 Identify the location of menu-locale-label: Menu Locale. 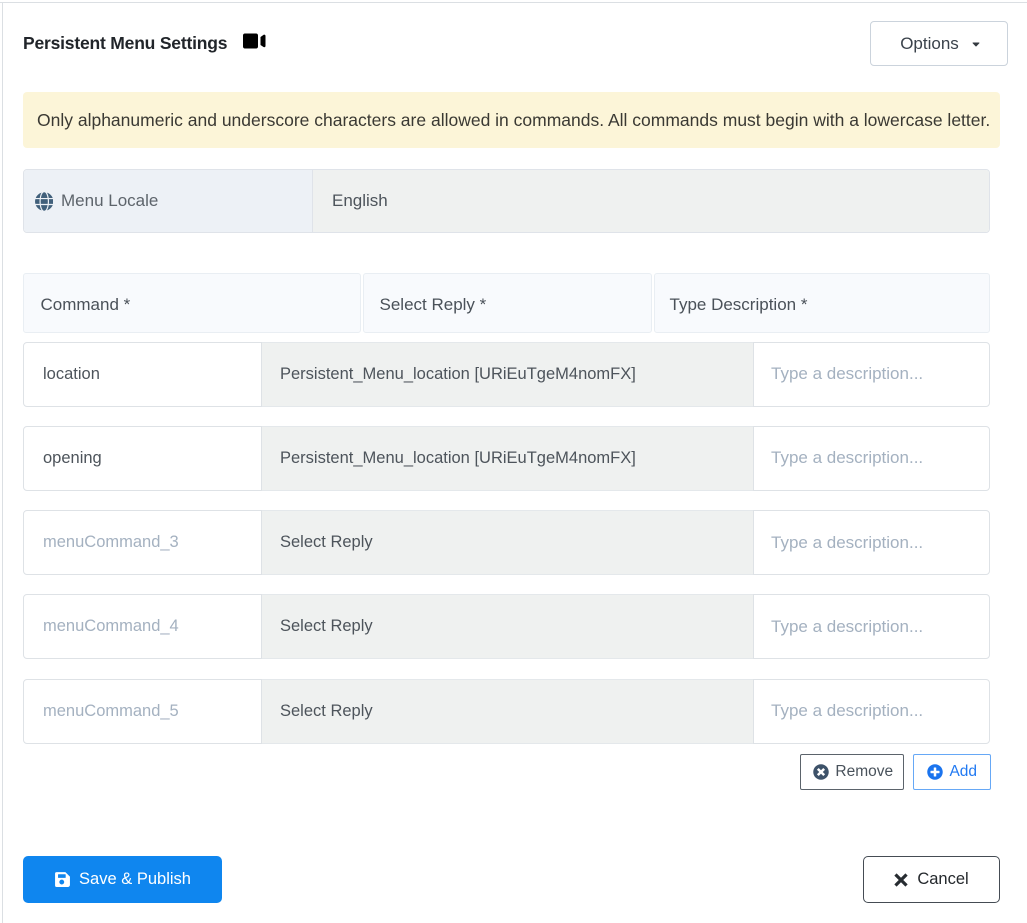
(110, 200).